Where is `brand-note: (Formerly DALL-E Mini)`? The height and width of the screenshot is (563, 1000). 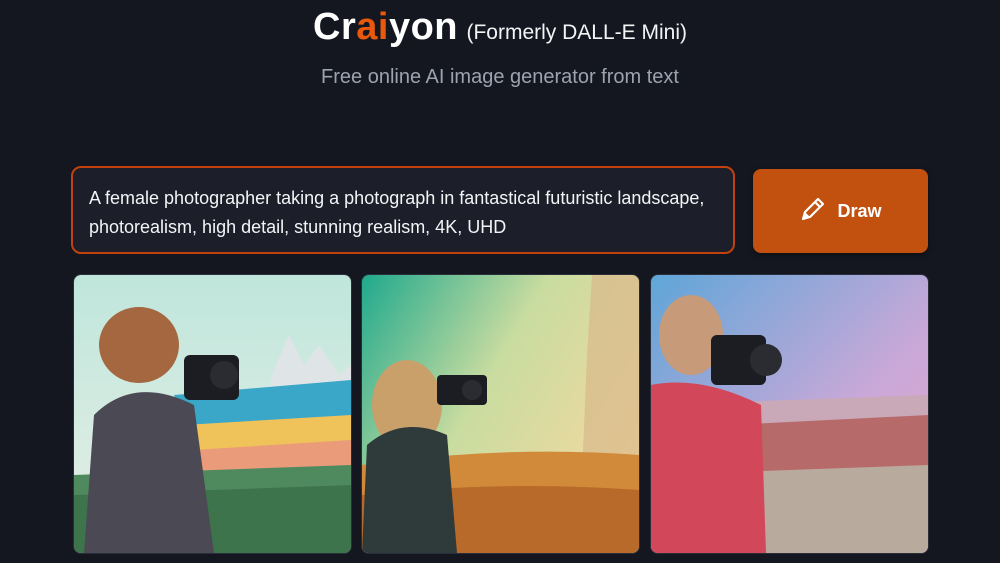
brand-note: (Formerly DALL-E Mini) is located at coordinates (576, 32).